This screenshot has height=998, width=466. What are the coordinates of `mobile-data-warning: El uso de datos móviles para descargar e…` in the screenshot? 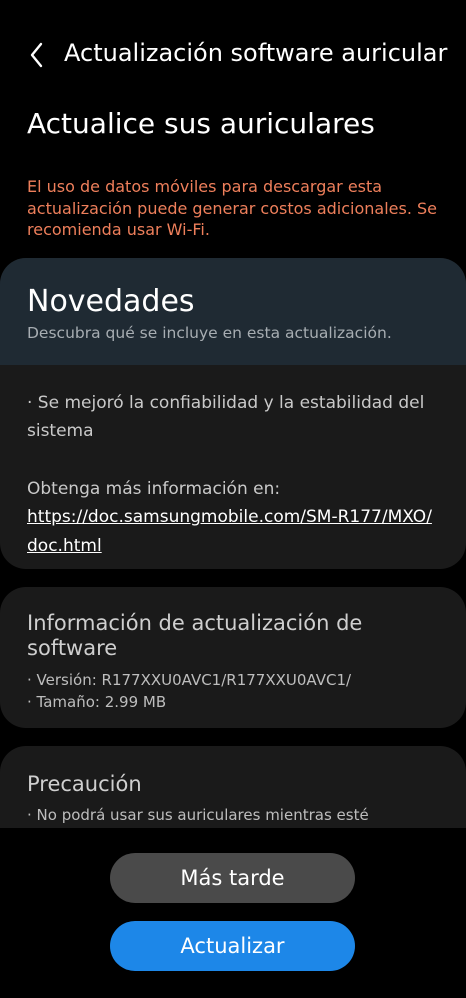 It's located at (232, 208).